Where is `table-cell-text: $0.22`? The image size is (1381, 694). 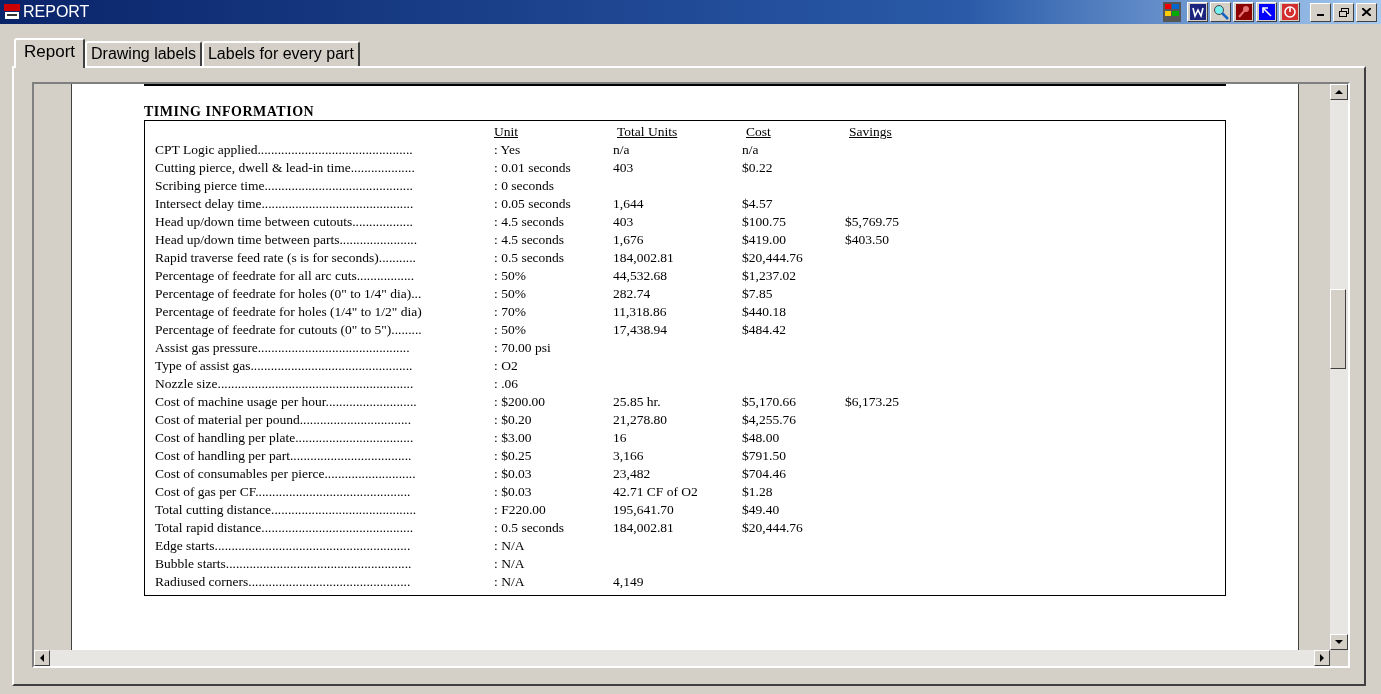
table-cell-text: $0.22 is located at coordinates (758, 168).